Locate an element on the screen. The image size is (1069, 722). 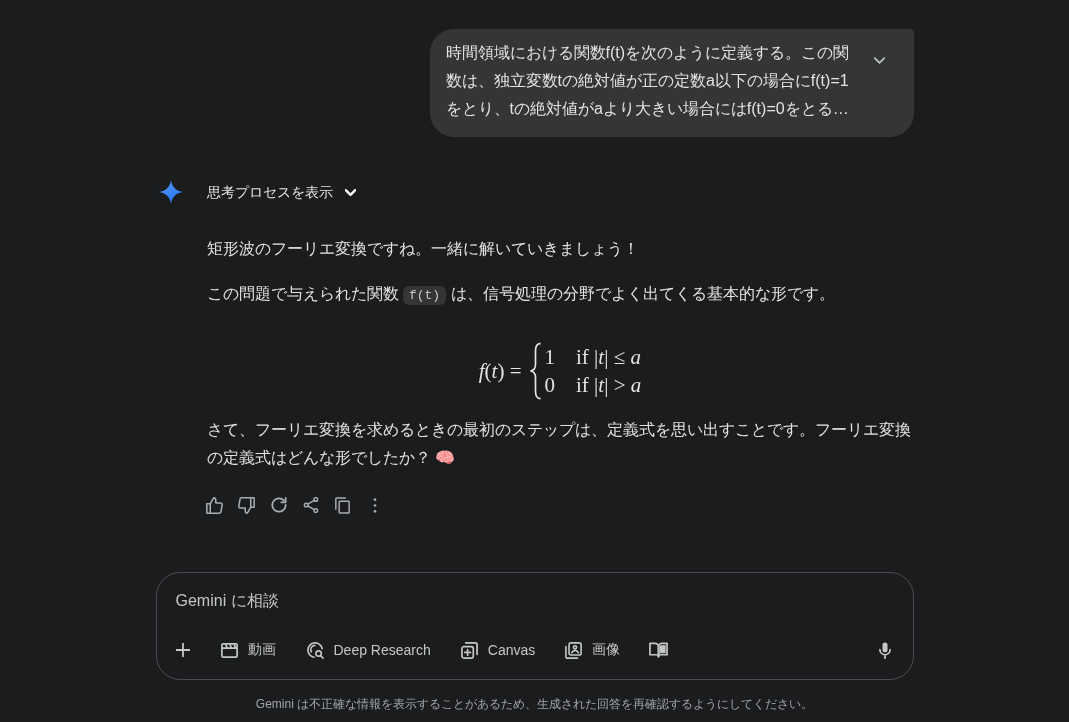
case-value: 0 is located at coordinates (550, 385).